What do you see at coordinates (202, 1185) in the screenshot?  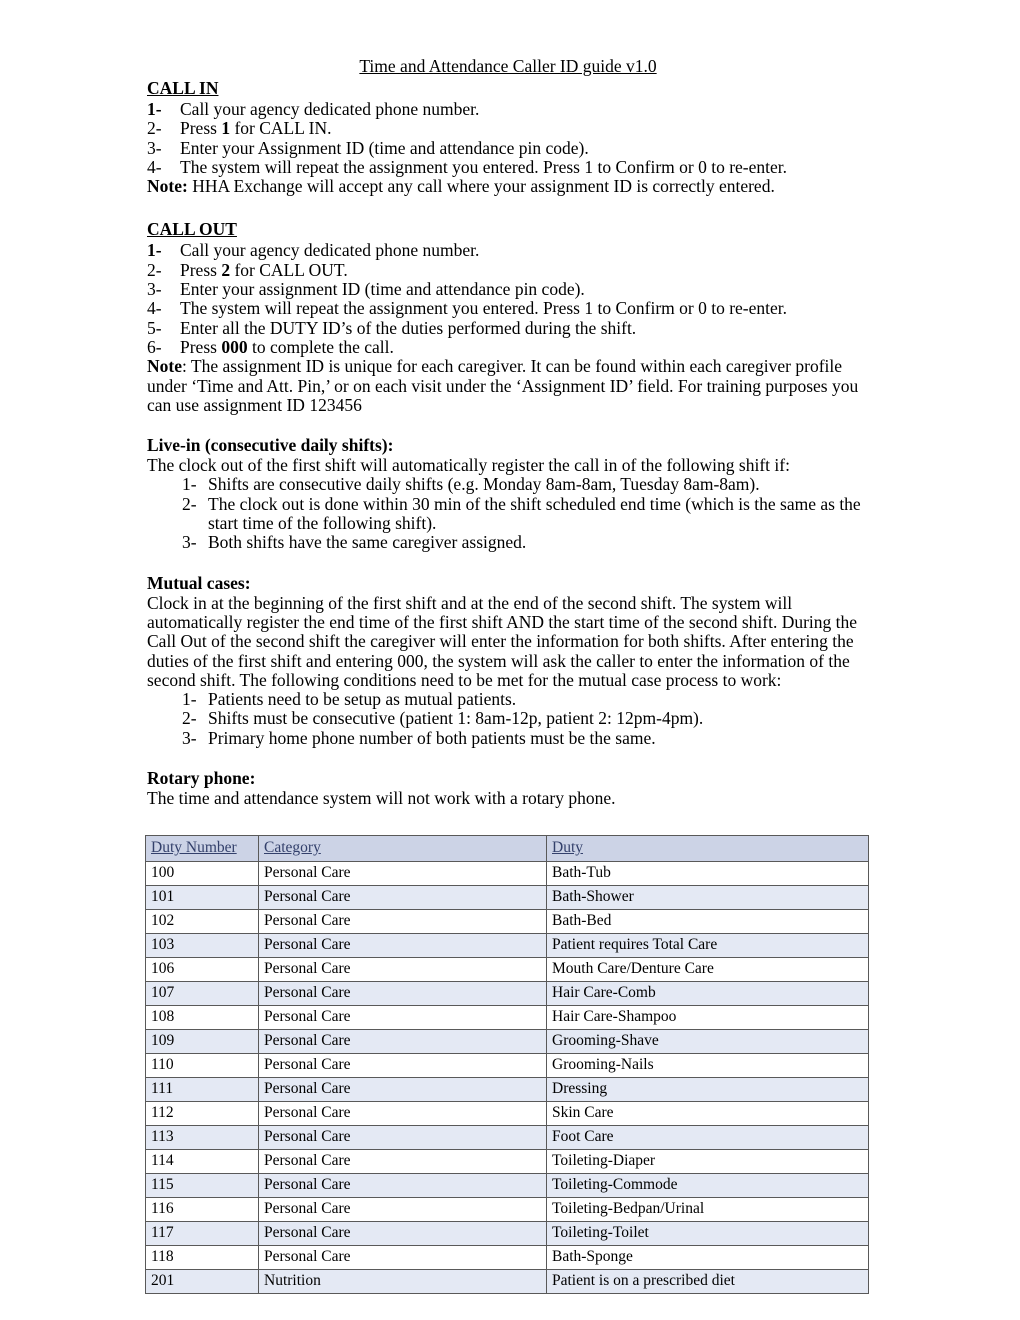 I see `cell-duty-number: 115` at bounding box center [202, 1185].